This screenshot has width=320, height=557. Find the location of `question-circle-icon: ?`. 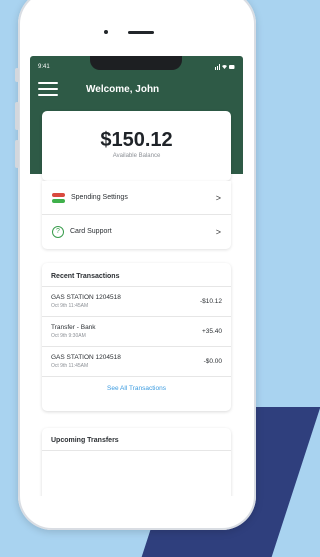

question-circle-icon: ? is located at coordinates (58, 231).